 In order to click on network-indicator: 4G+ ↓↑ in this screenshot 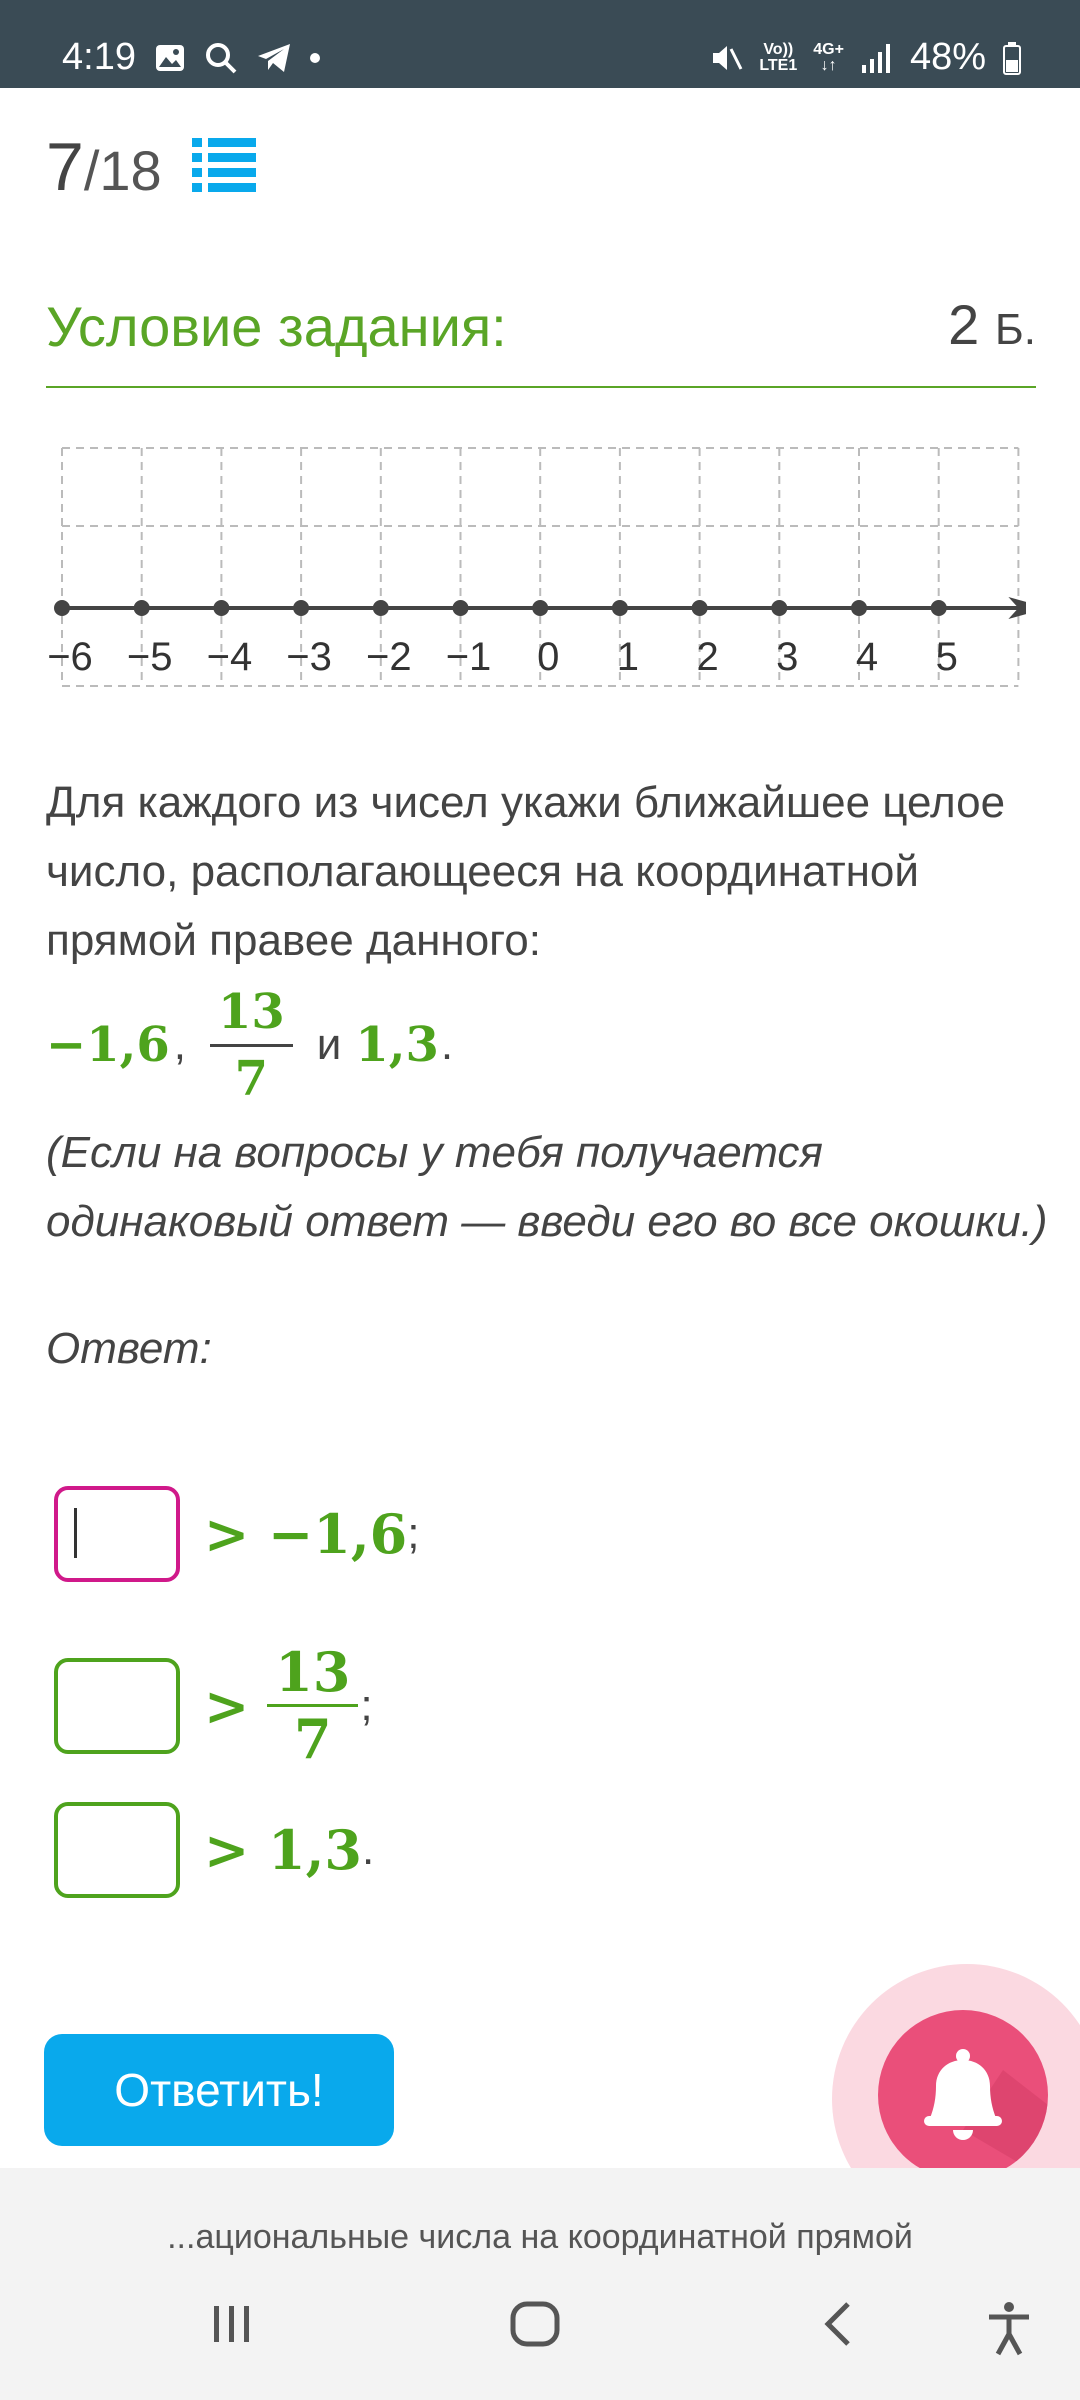, I will do `click(828, 57)`.